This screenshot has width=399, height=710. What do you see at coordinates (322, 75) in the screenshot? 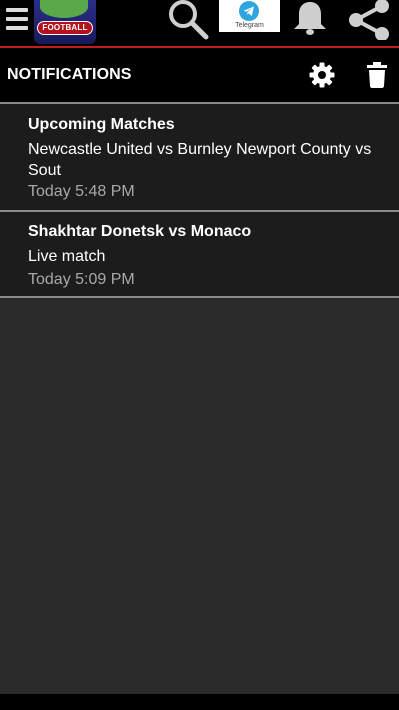
I see `gear-icon` at bounding box center [322, 75].